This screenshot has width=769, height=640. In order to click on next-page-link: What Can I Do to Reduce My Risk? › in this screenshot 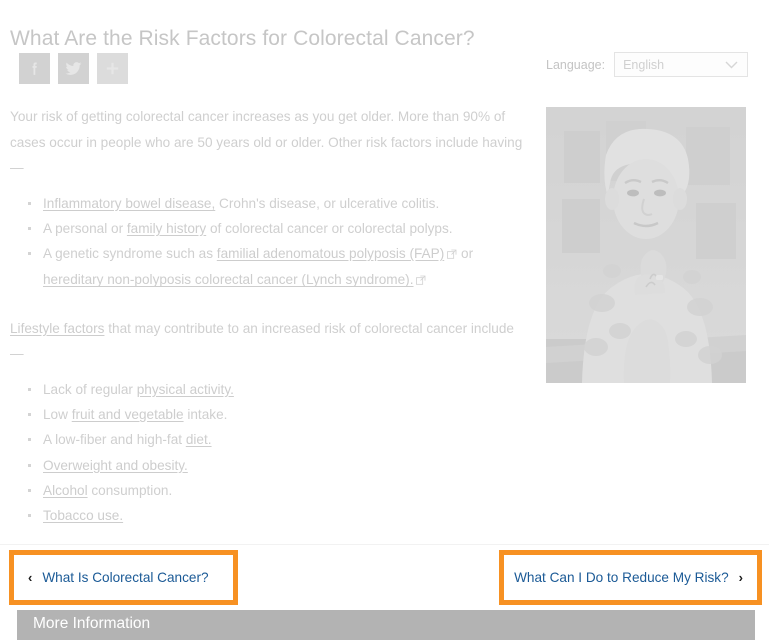, I will do `click(628, 577)`.